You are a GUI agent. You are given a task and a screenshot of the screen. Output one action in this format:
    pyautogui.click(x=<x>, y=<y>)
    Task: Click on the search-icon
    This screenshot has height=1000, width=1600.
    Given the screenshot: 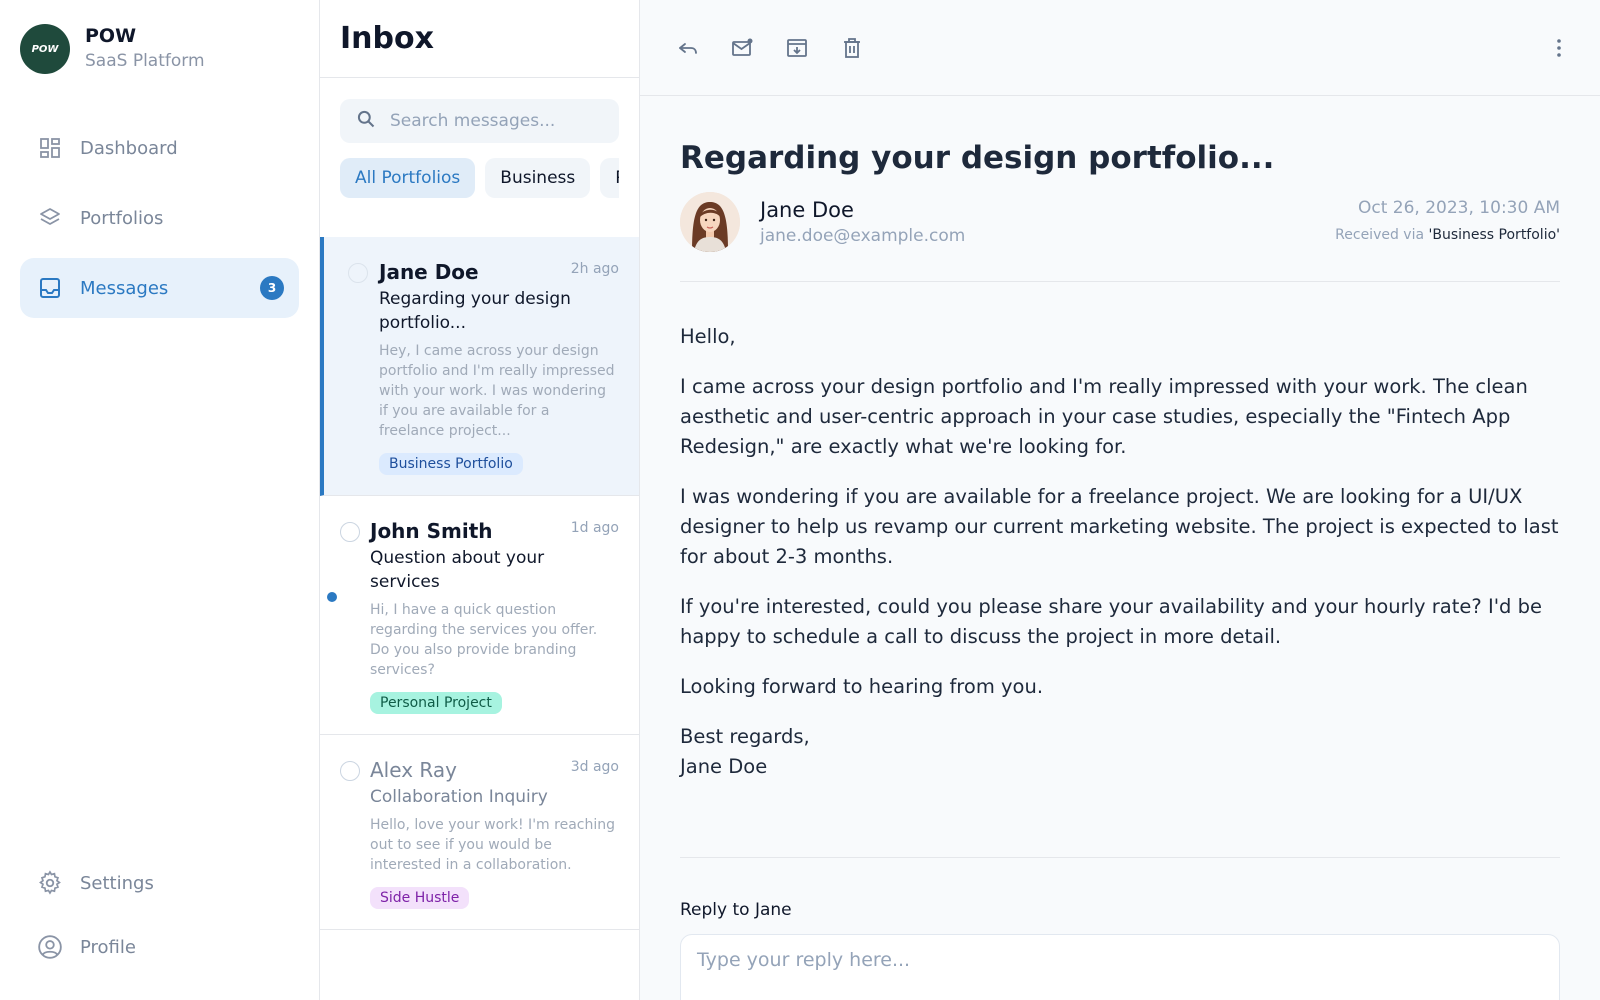 What is the action you would take?
    pyautogui.click(x=366, y=121)
    